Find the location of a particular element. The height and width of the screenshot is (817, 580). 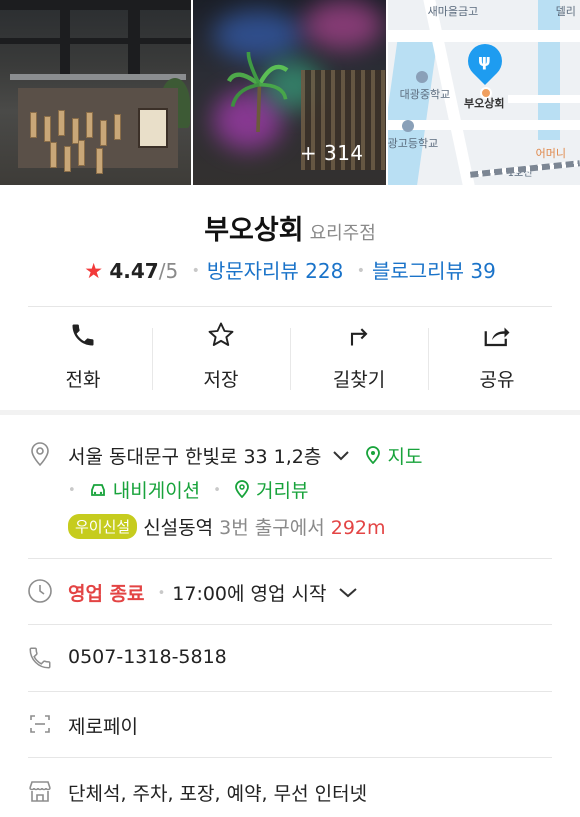

map-label-place: 부오상회 is located at coordinates (484, 103).